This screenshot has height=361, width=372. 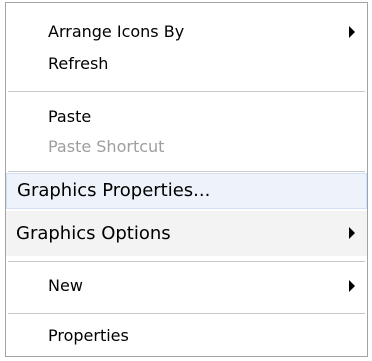 What do you see at coordinates (106, 146) in the screenshot?
I see `menu-item-label: Paste Shortcut` at bounding box center [106, 146].